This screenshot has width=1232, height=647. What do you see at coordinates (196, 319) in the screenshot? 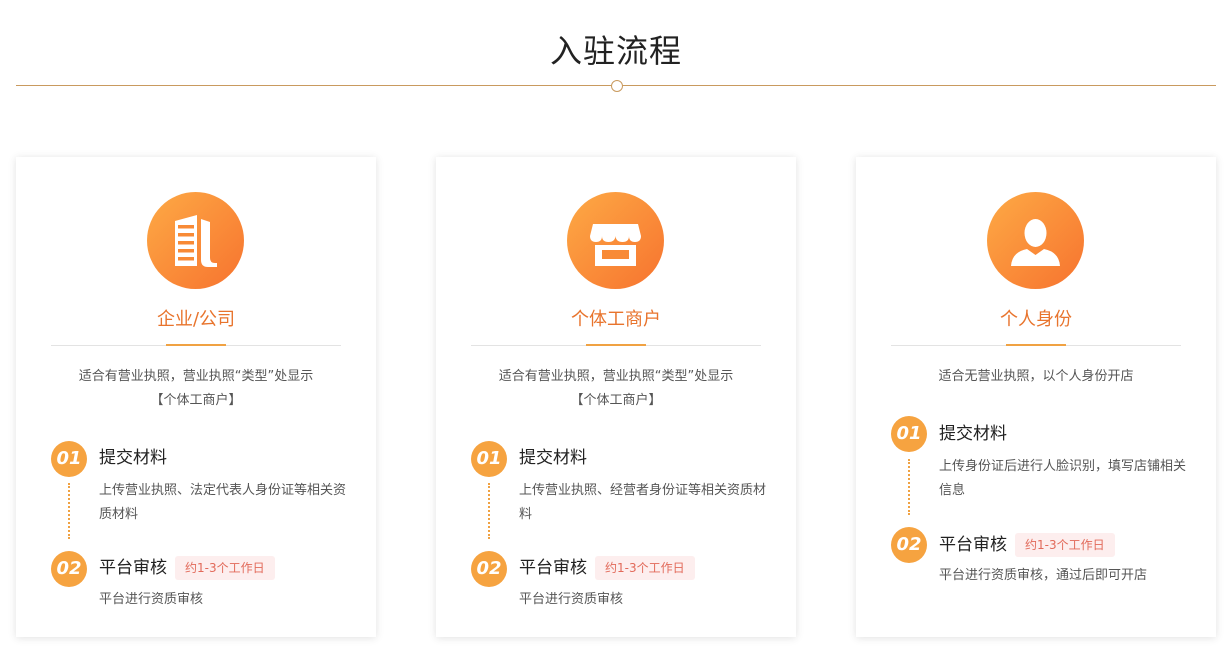
I see `card-title: 企业/公司` at bounding box center [196, 319].